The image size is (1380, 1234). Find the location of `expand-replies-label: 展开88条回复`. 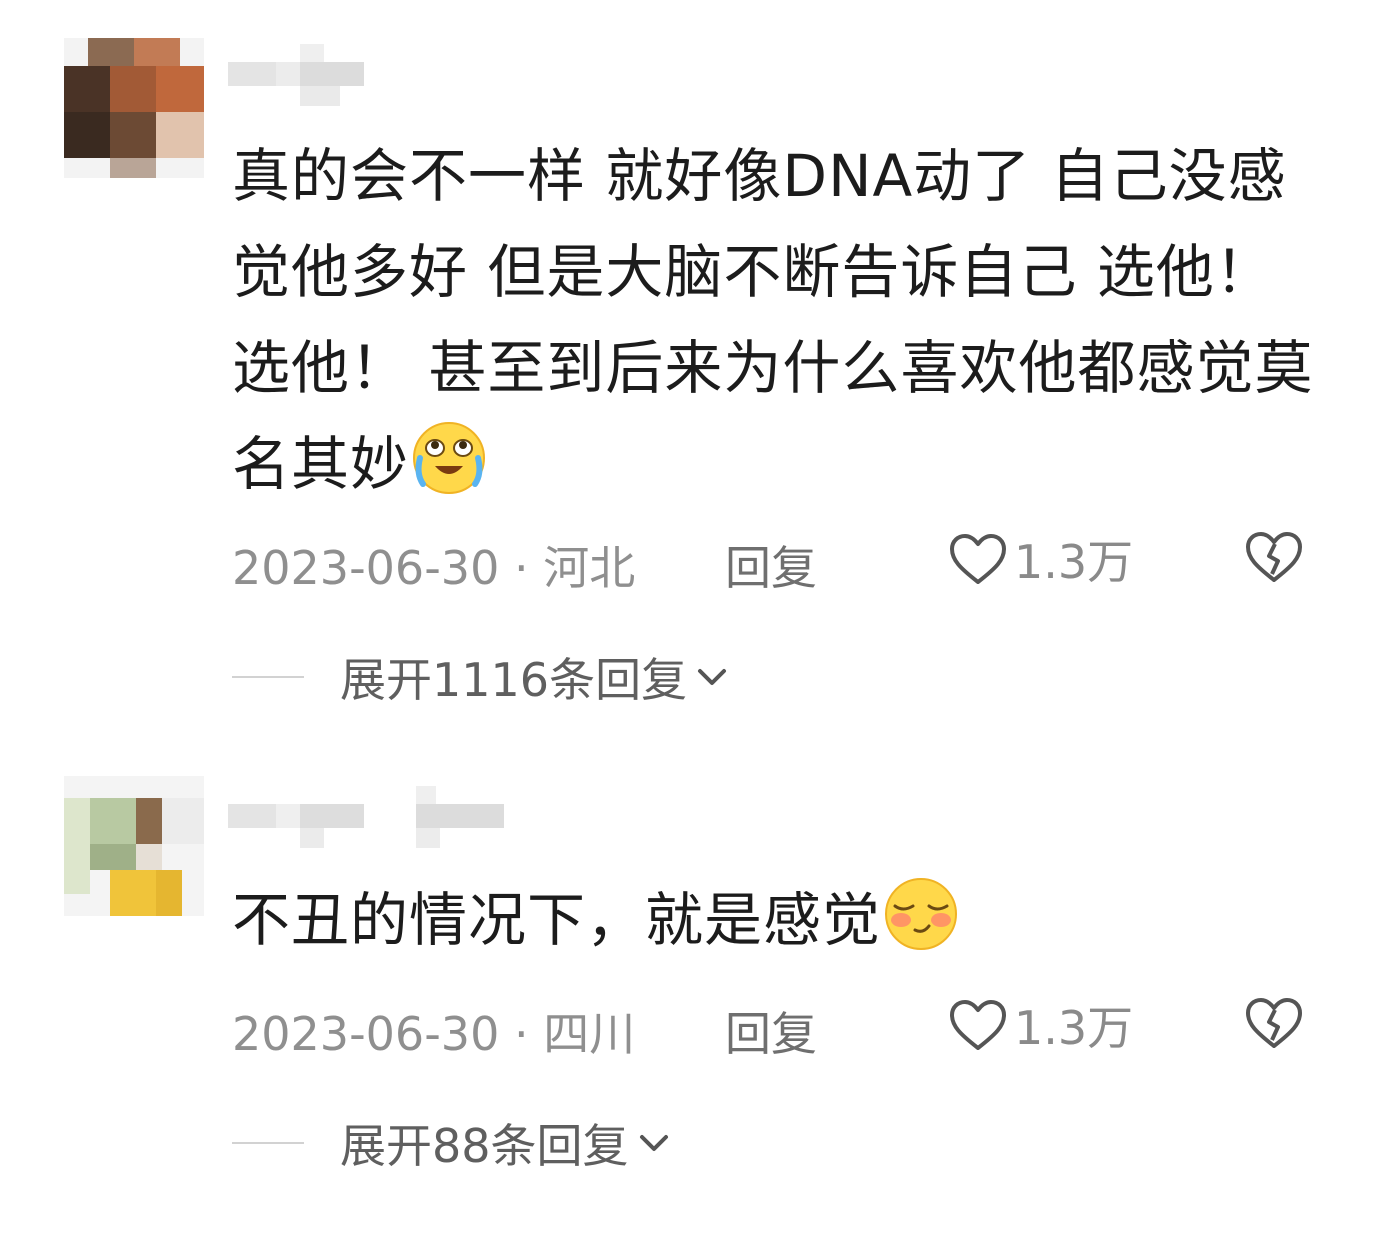

expand-replies-label: 展开88条回复 is located at coordinates (484, 1146).